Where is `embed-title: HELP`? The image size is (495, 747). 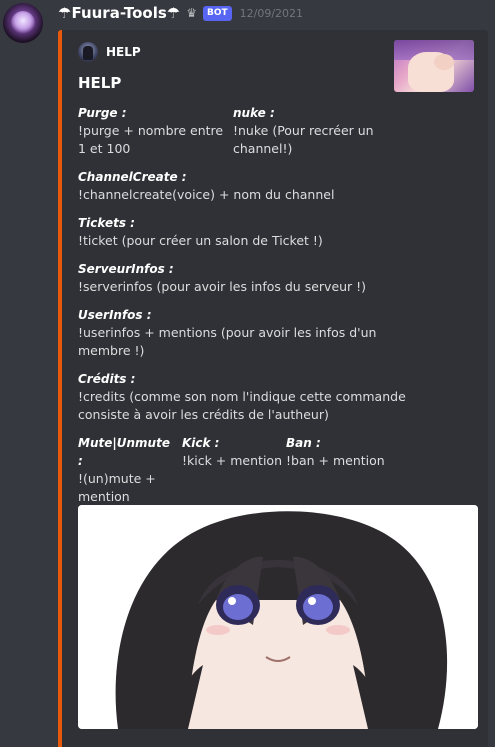
embed-title: HELP is located at coordinates (100, 83).